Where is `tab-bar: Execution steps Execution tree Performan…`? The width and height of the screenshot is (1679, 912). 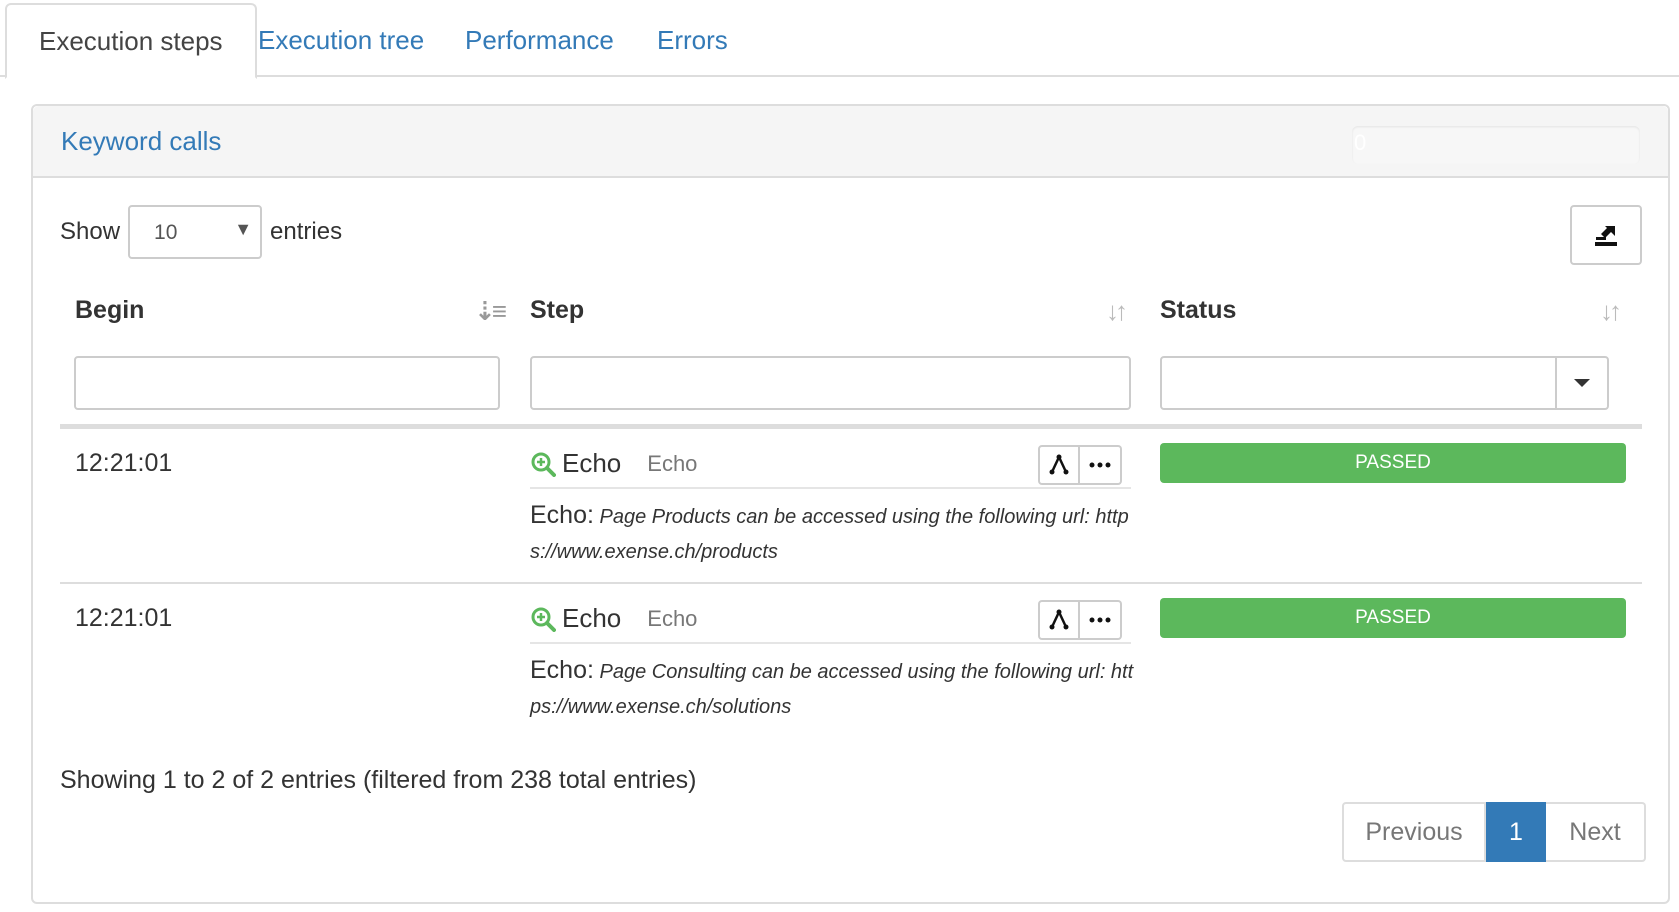
tab-bar: Execution steps Execution tree Performan… is located at coordinates (839, 39).